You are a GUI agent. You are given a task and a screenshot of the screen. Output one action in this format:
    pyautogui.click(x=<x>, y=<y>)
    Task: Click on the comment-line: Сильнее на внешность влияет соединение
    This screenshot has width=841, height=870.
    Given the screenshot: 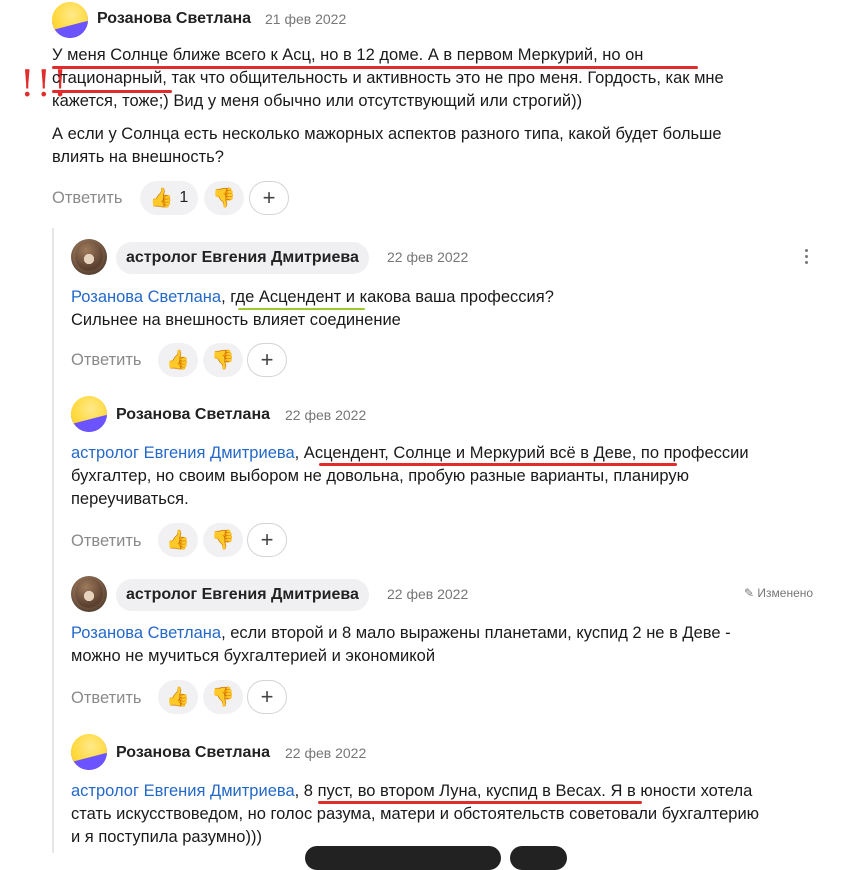 What is the action you would take?
    pyautogui.click(x=236, y=320)
    